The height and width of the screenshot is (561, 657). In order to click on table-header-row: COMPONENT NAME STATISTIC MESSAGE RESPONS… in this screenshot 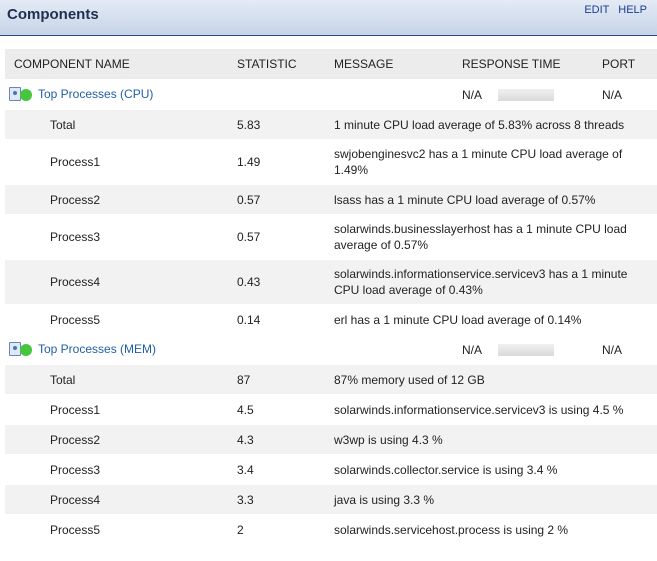, I will do `click(331, 64)`.